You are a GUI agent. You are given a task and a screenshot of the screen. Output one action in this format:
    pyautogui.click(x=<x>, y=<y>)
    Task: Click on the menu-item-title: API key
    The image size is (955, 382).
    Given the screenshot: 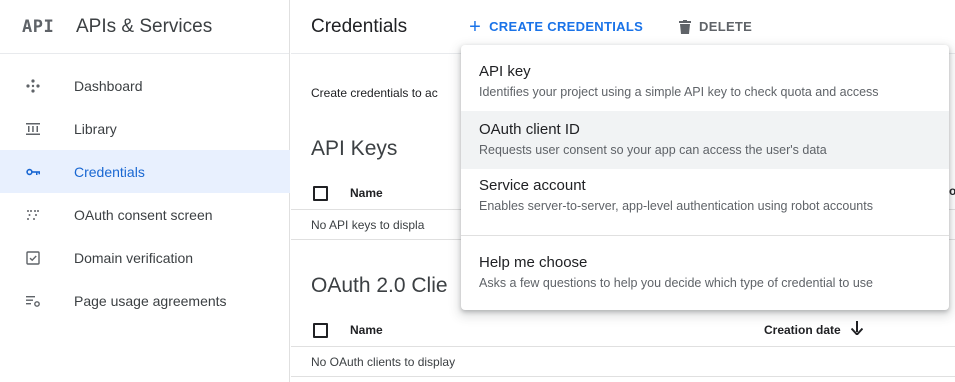 What is the action you would take?
    pyautogui.click(x=505, y=71)
    